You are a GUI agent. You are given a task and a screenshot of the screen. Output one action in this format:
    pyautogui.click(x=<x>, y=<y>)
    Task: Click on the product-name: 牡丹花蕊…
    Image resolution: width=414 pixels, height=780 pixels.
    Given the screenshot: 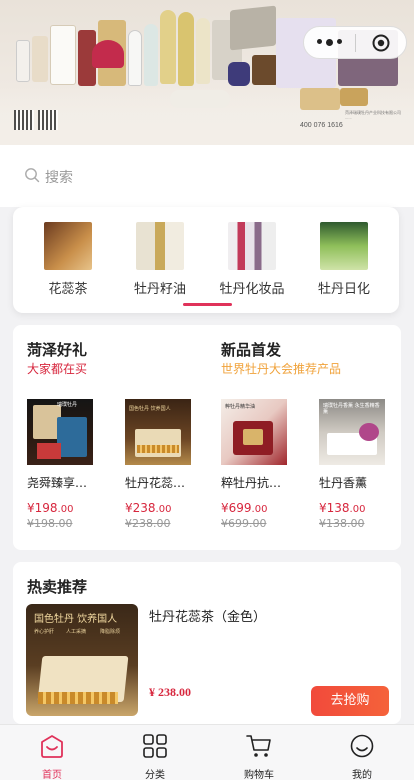 What is the action you would take?
    pyautogui.click(x=155, y=483)
    